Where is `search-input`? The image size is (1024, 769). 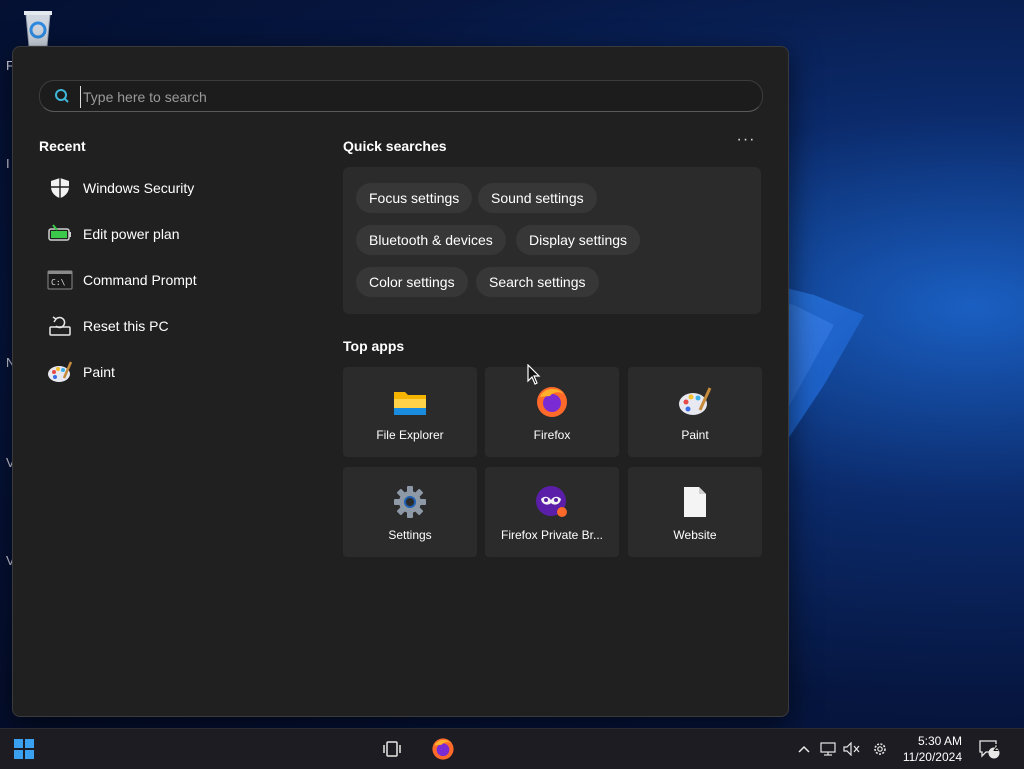 search-input is located at coordinates (412, 97).